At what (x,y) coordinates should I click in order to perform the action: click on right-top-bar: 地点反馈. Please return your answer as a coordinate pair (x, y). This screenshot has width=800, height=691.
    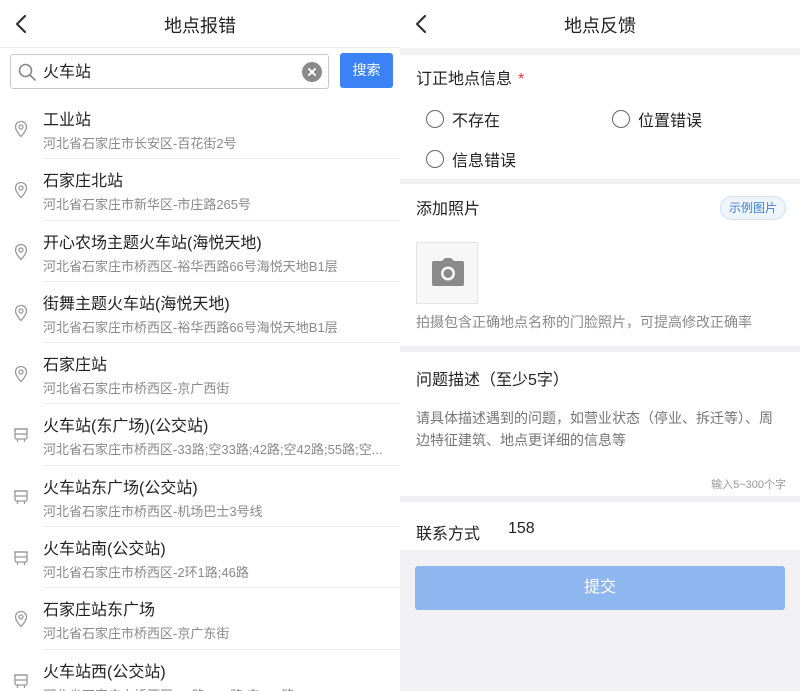
    Looking at the image, I should click on (600, 24).